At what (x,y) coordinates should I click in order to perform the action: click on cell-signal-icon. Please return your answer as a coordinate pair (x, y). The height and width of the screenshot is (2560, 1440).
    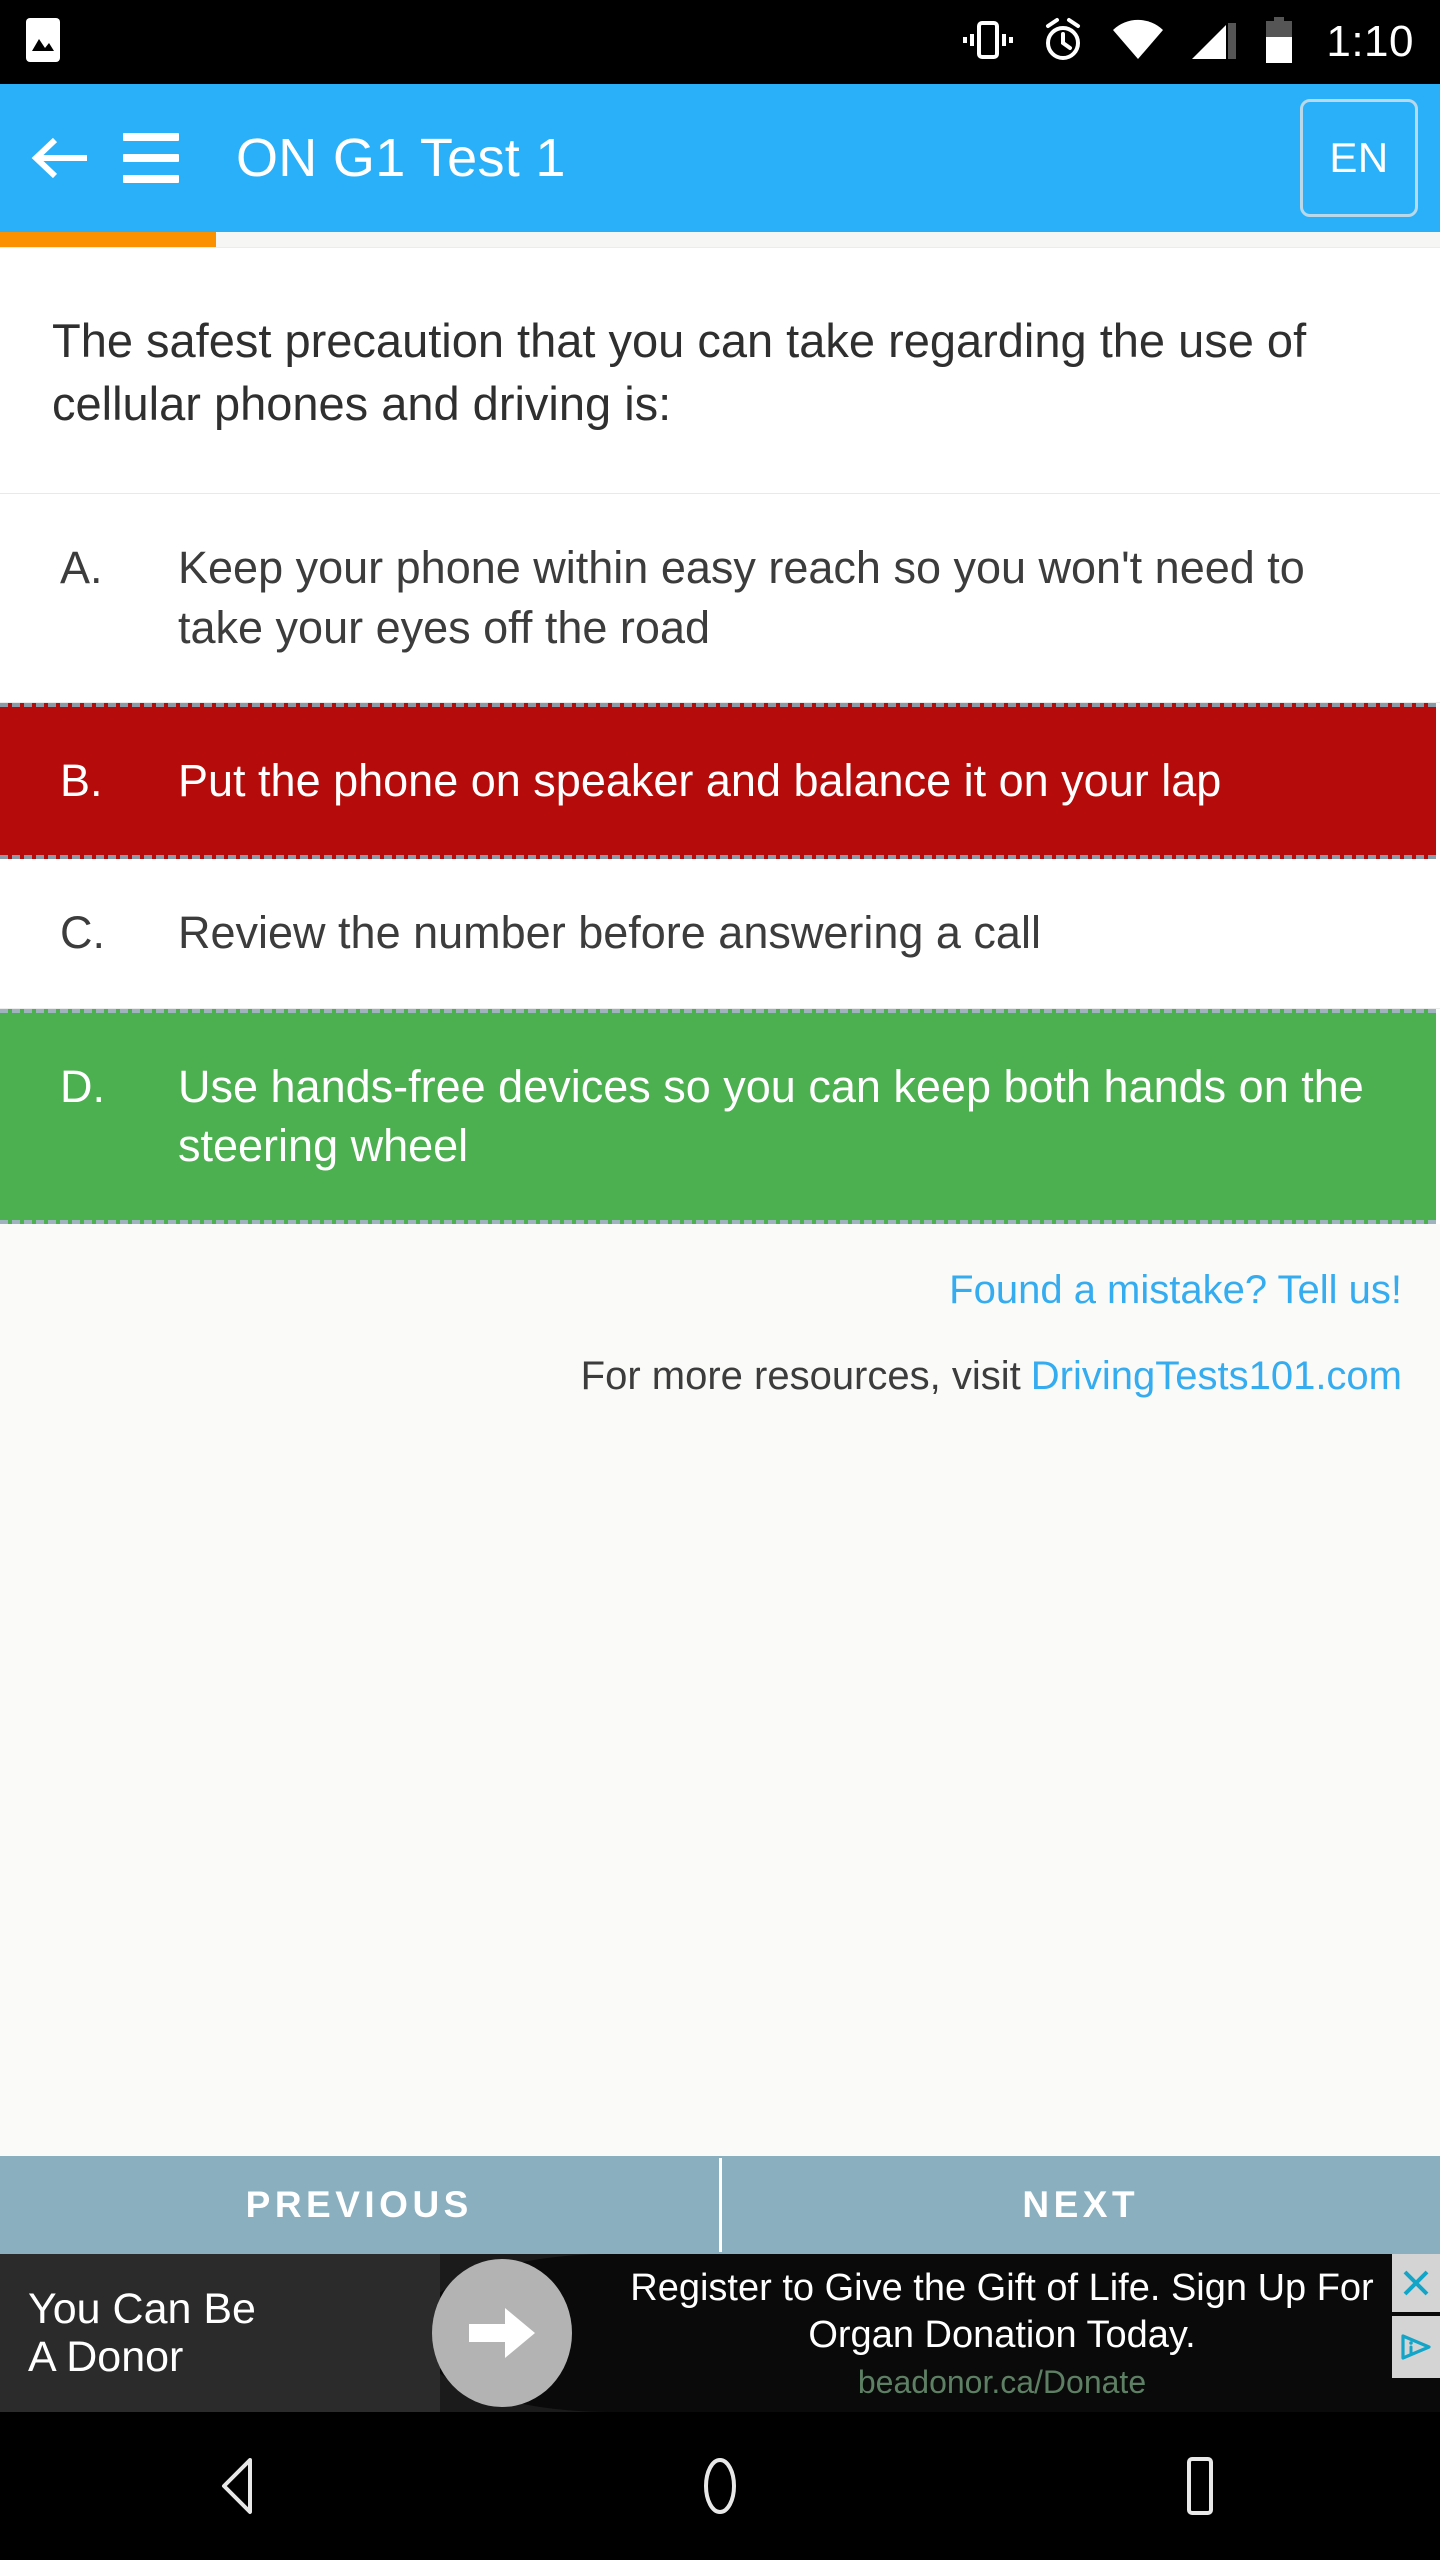
    Looking at the image, I should click on (1214, 42).